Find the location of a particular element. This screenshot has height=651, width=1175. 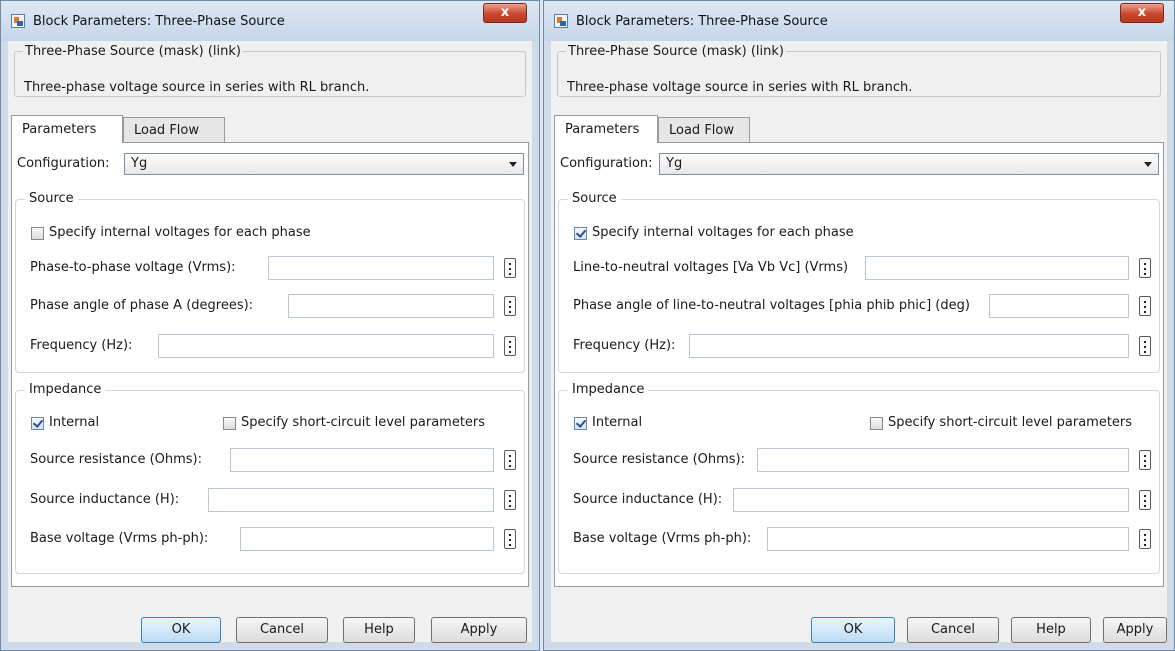

source-legend: Source is located at coordinates (594, 198).